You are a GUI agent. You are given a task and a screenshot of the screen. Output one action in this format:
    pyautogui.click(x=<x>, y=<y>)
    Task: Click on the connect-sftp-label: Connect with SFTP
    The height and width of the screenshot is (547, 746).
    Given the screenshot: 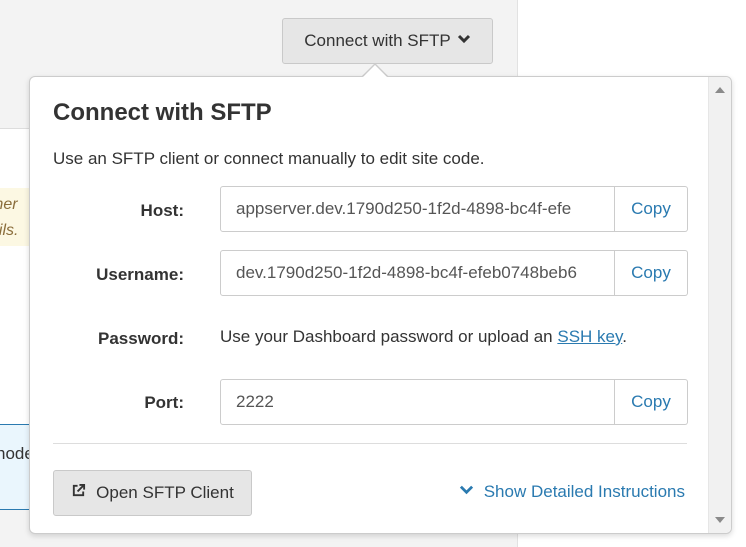 What is the action you would take?
    pyautogui.click(x=377, y=40)
    